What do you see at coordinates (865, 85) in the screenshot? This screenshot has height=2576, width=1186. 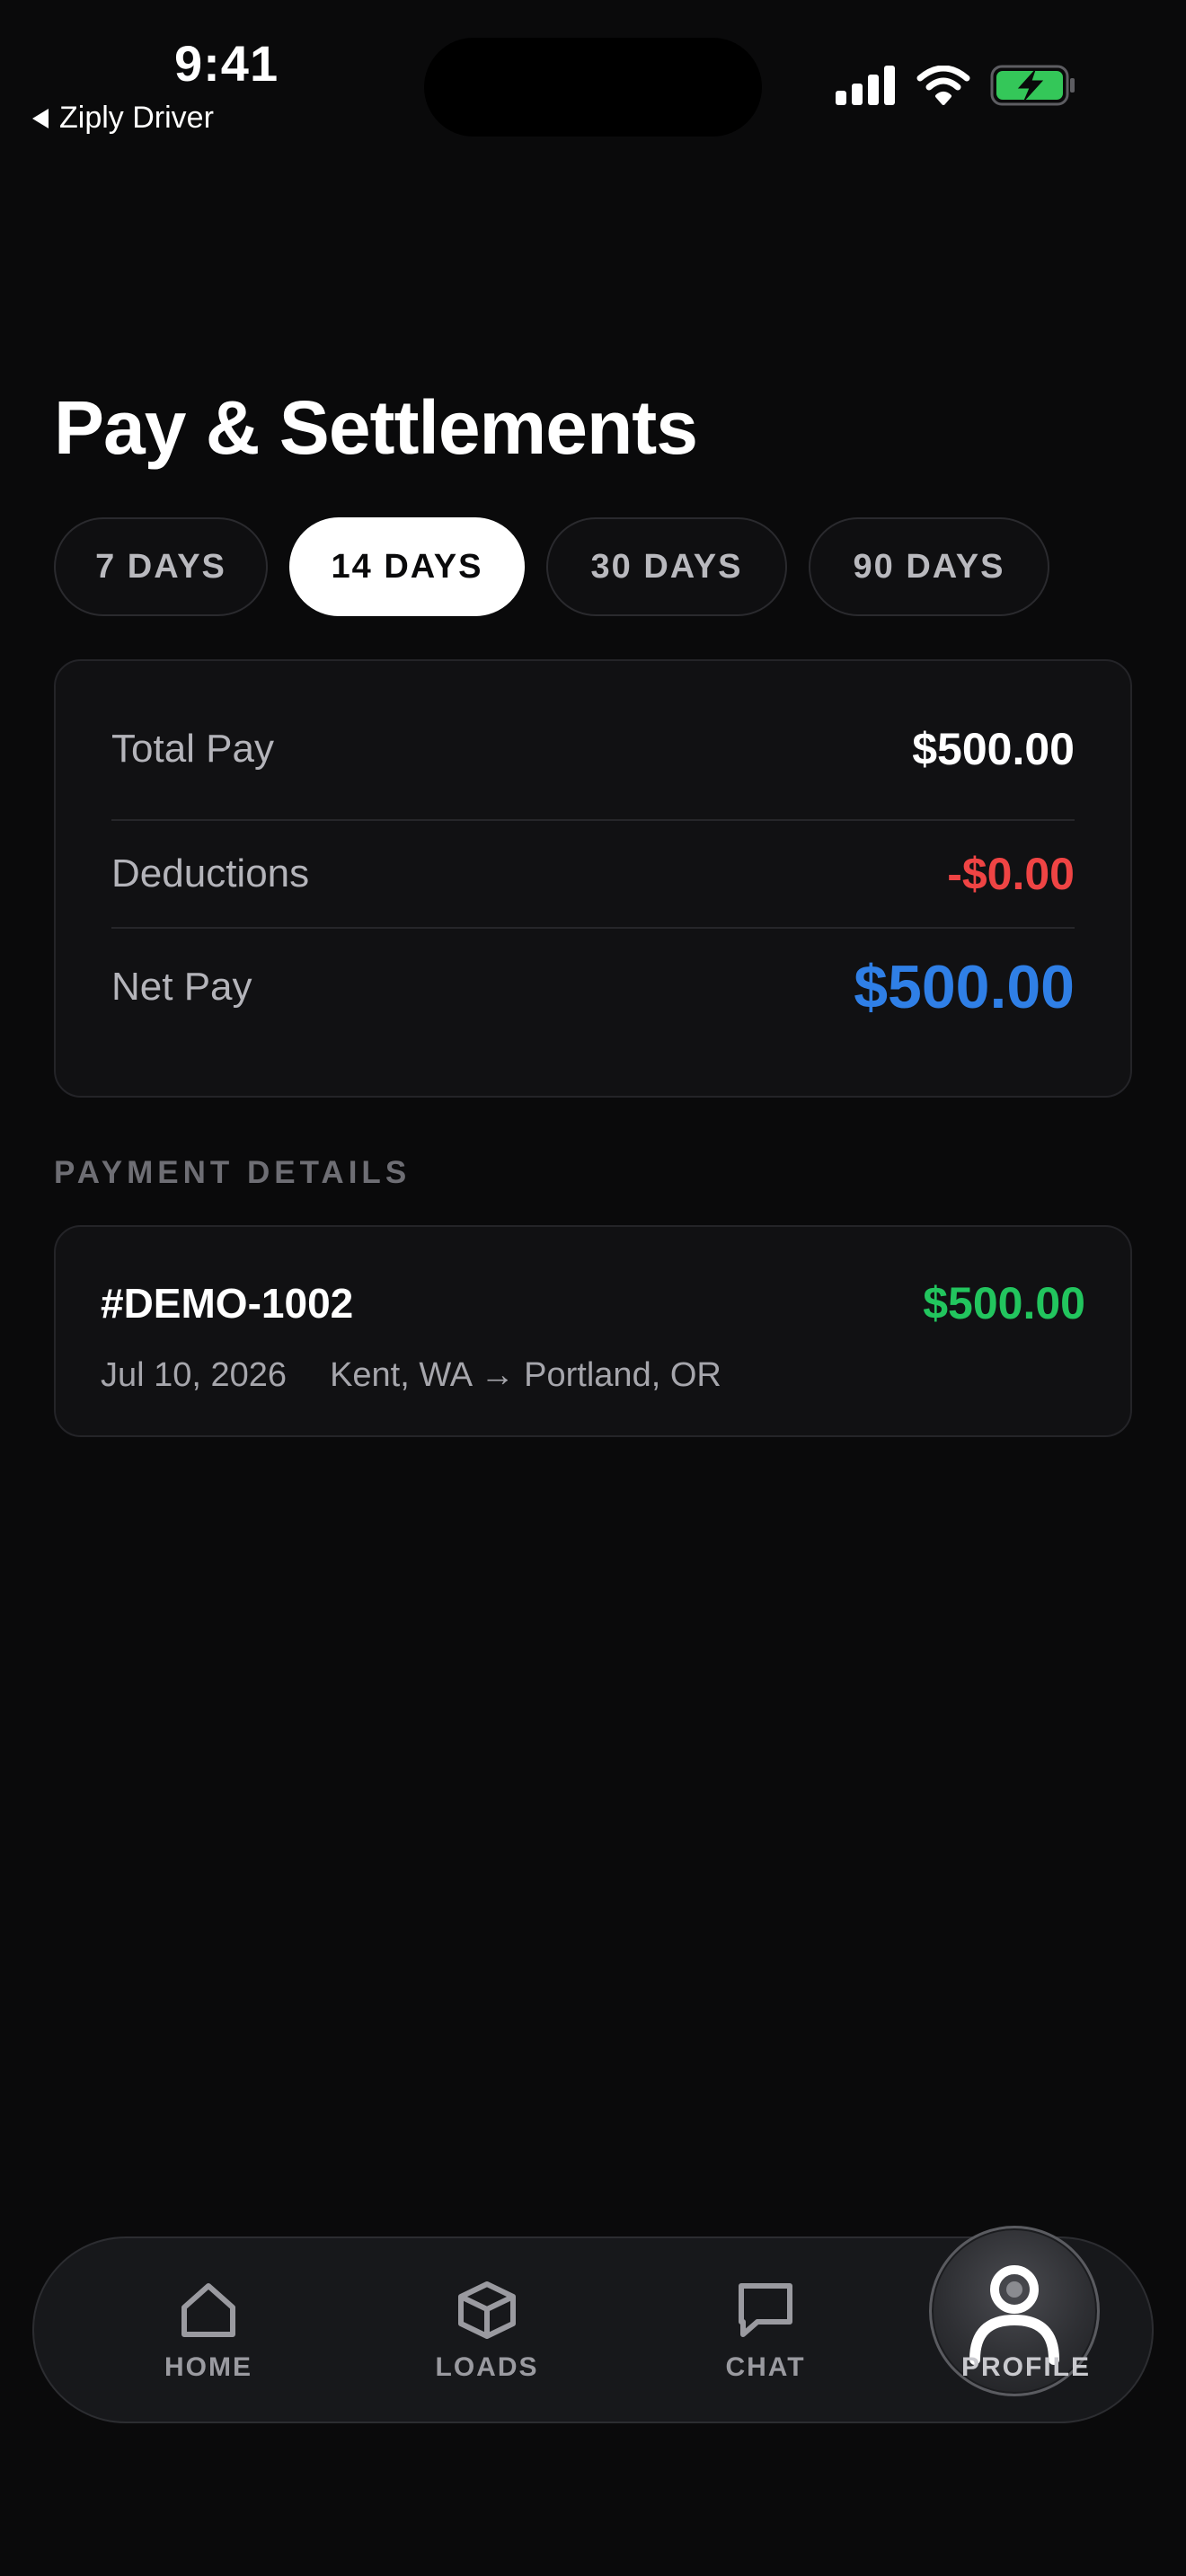 I see `signal-icon` at bounding box center [865, 85].